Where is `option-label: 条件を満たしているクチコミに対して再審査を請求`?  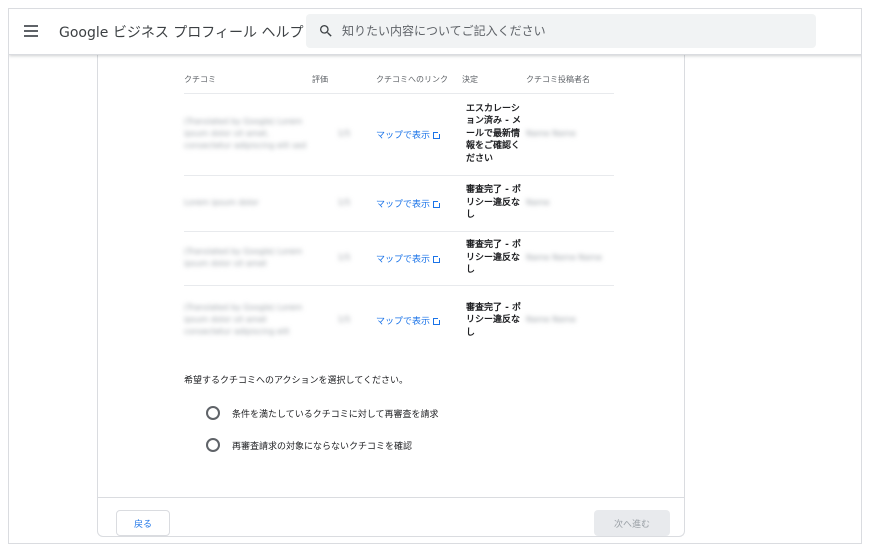 option-label: 条件を満たしているクチコミに対して再審査を請求 is located at coordinates (335, 414).